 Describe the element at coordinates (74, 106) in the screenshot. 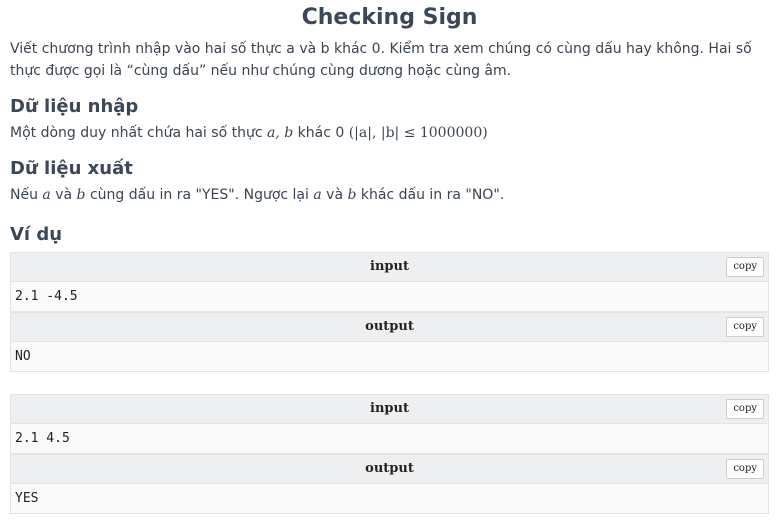

I see `input-heading: Dữ liệu nhập` at that location.